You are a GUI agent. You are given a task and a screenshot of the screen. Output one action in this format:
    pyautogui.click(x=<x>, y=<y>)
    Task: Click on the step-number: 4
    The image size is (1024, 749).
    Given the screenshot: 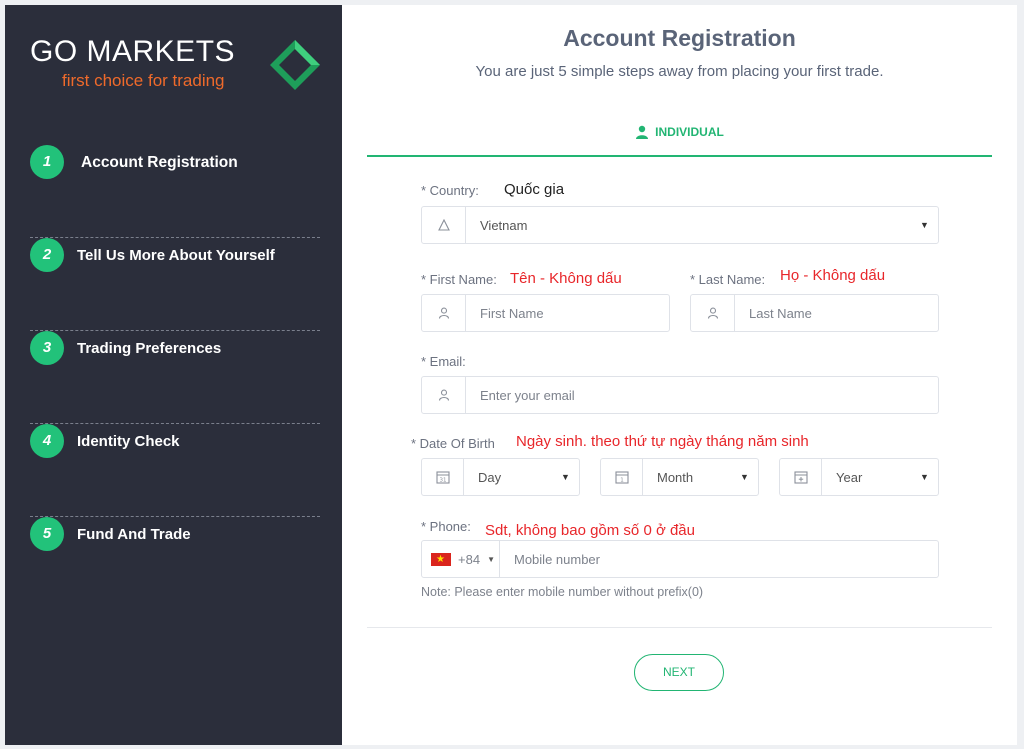 What is the action you would take?
    pyautogui.click(x=47, y=441)
    